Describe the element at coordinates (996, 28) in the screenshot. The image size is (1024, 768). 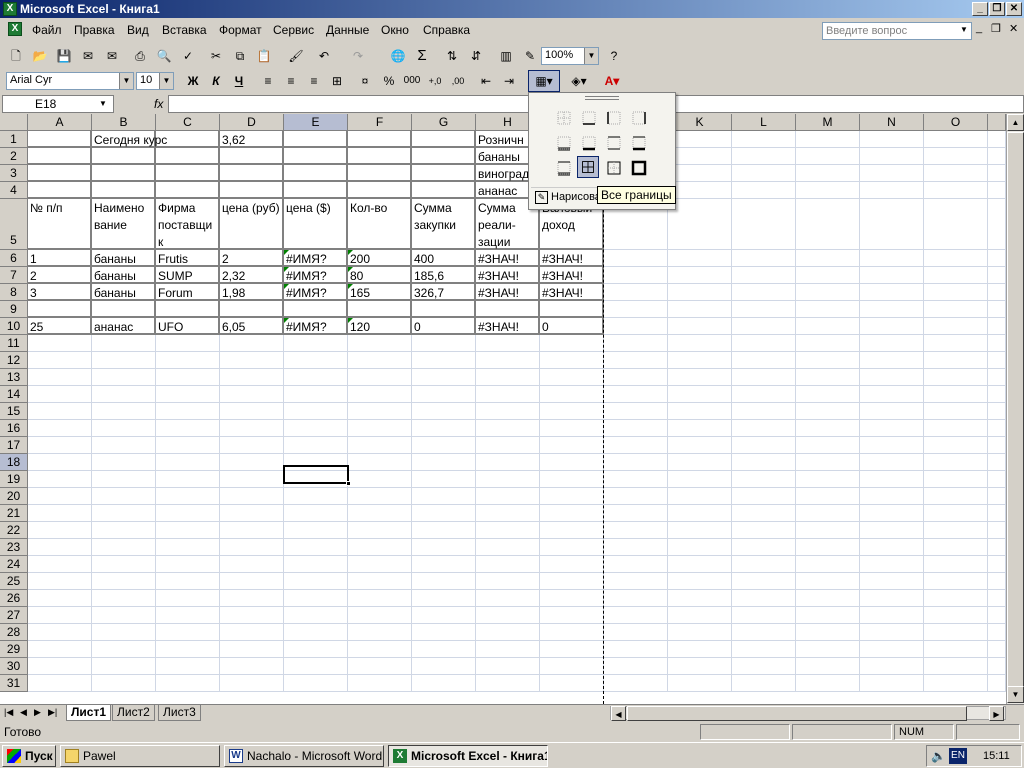
I see `doc-restore-button: ❐` at that location.